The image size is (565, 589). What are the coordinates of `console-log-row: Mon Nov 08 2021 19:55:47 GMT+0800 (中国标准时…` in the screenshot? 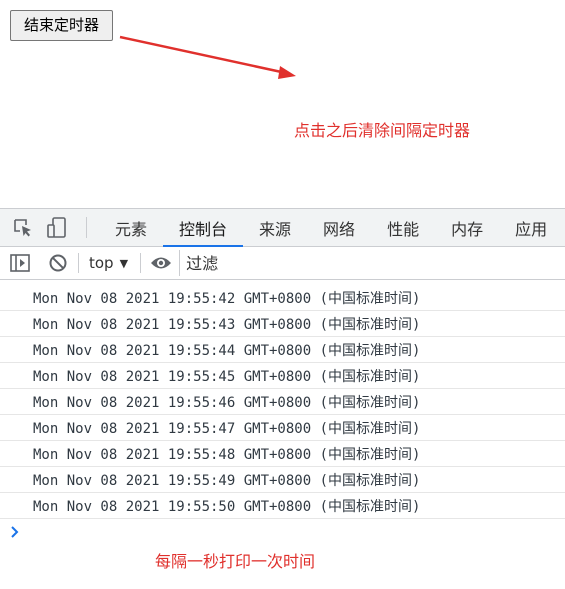 It's located at (282, 428).